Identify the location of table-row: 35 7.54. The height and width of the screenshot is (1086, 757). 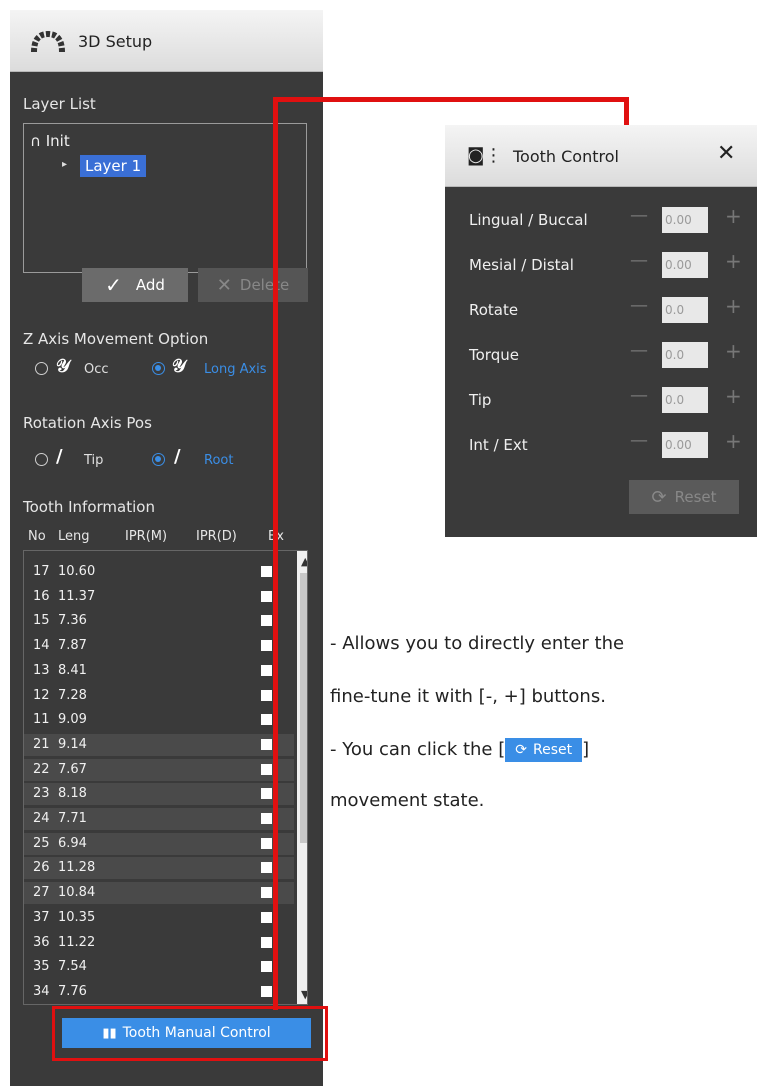
(159, 967).